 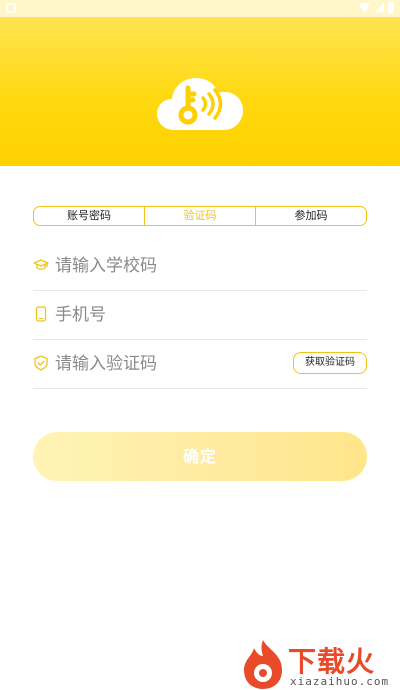 What do you see at coordinates (310, 216) in the screenshot?
I see `tab-join-code: 参加码` at bounding box center [310, 216].